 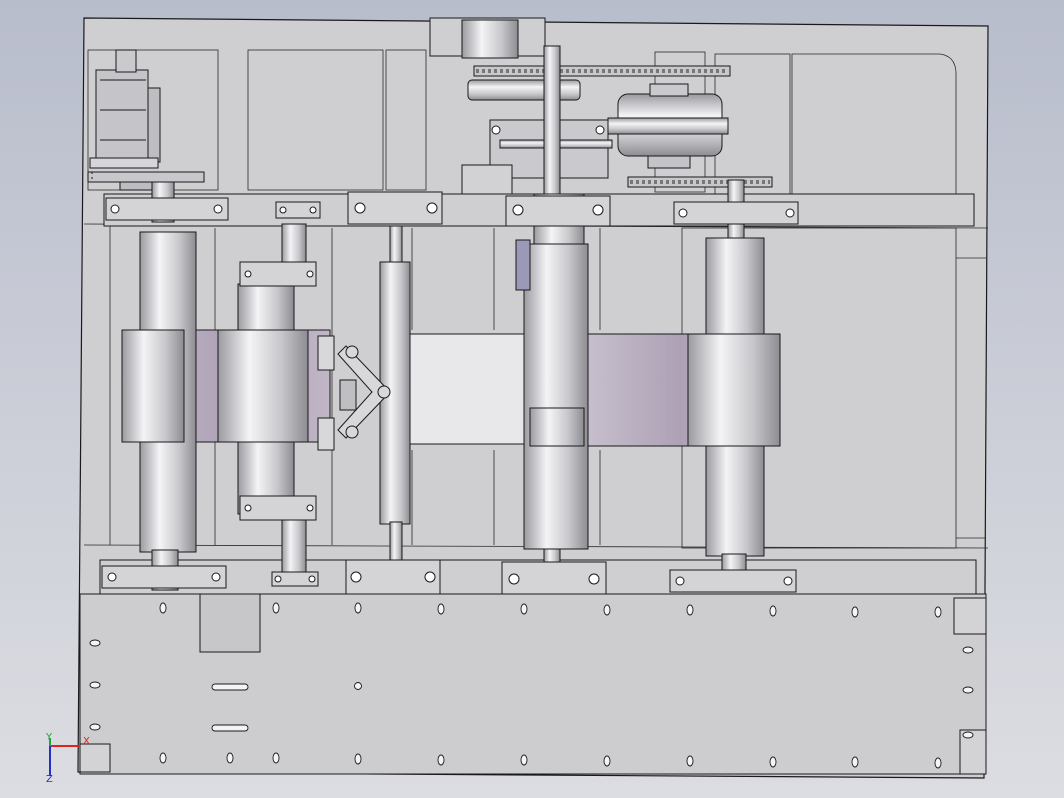 What do you see at coordinates (49, 779) in the screenshot?
I see `triad-z-label: Z` at bounding box center [49, 779].